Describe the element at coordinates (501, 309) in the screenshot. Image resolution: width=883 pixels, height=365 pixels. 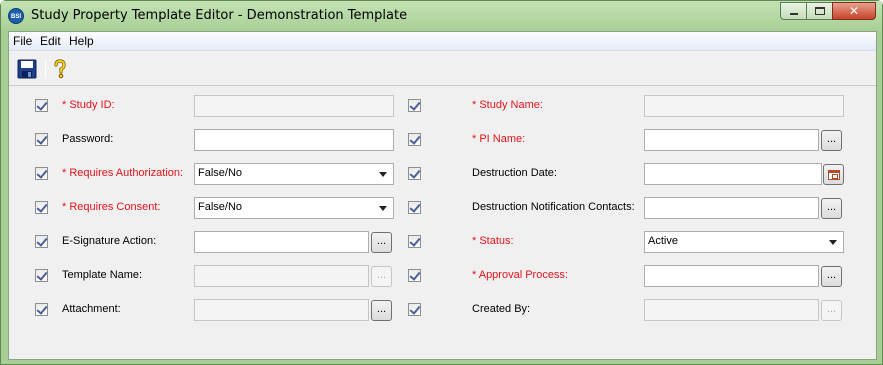
I see `created-by-label: Created By:` at that location.